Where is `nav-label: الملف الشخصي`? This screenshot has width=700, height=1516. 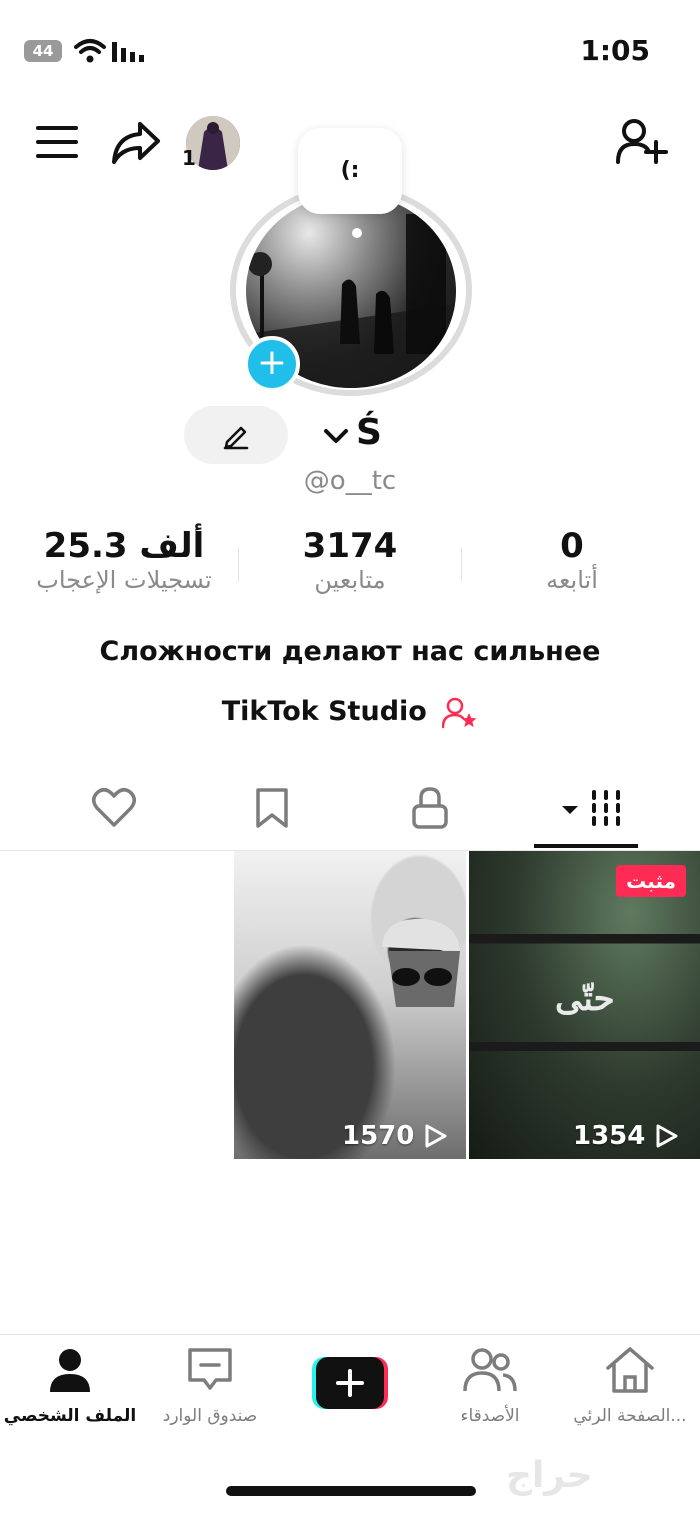
nav-label: الملف الشخصي is located at coordinates (70, 1416).